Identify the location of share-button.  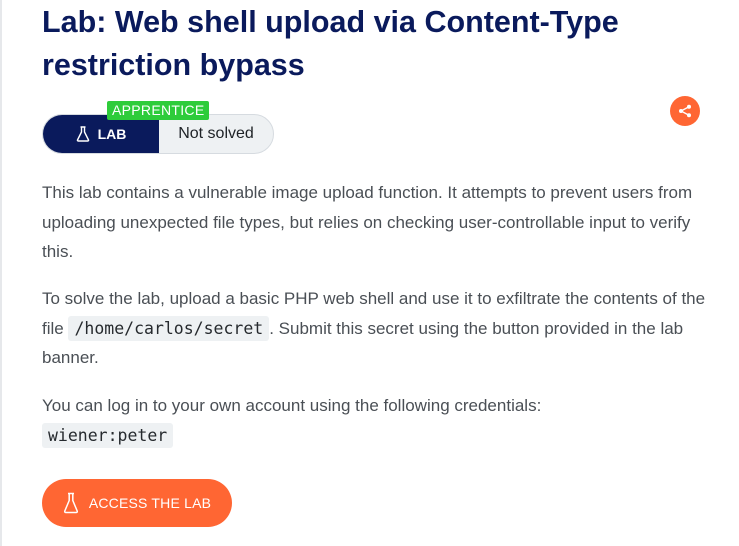
(685, 111).